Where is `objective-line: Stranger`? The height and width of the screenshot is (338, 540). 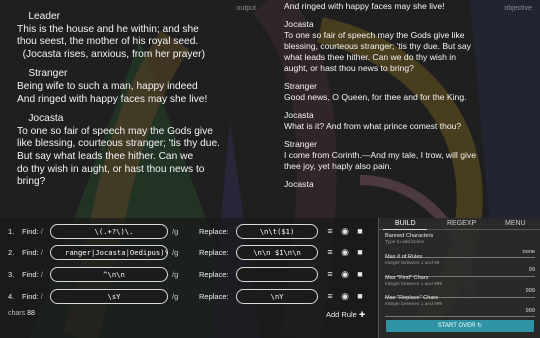 objective-line: Stranger is located at coordinates (300, 144).